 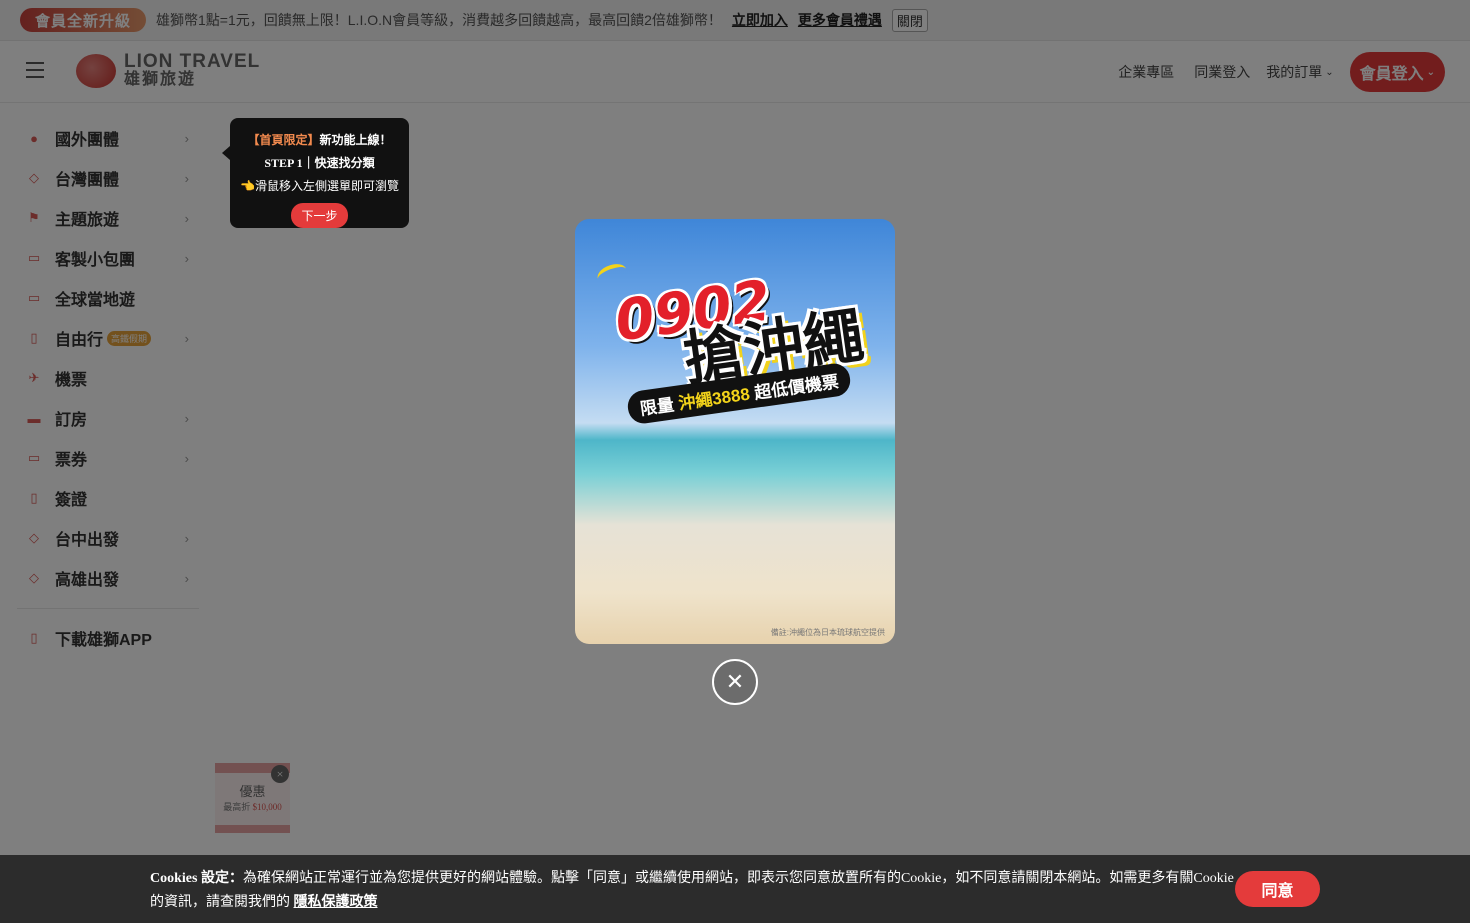 What do you see at coordinates (714, 399) in the screenshot?
I see `ad-banner-highlight: 沖繩3888` at bounding box center [714, 399].